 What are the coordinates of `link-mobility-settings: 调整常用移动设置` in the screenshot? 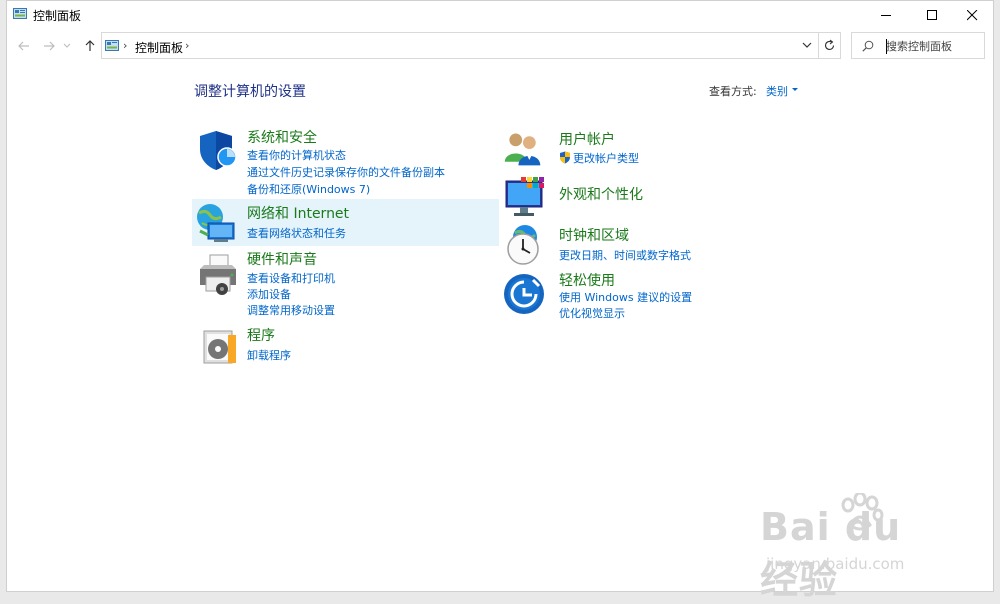 It's located at (291, 310).